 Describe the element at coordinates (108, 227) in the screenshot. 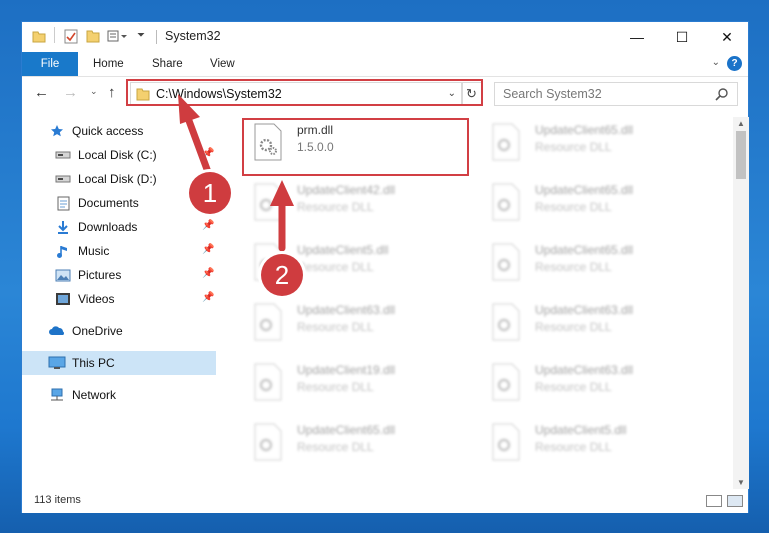

I see `sidebar-item-label: Downloads` at that location.